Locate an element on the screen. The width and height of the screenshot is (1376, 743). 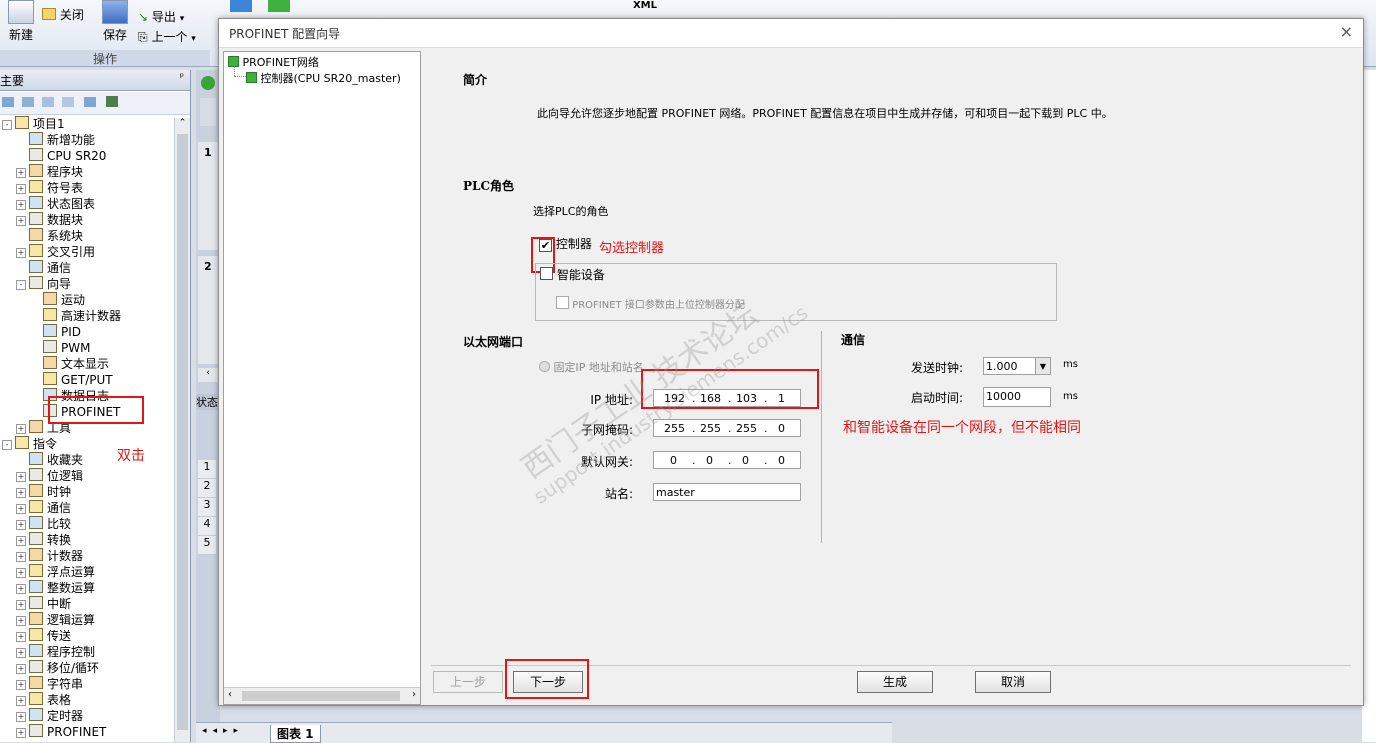
subnet-mask-field: 255 . 255 . 255 . 0 is located at coordinates (727, 428).